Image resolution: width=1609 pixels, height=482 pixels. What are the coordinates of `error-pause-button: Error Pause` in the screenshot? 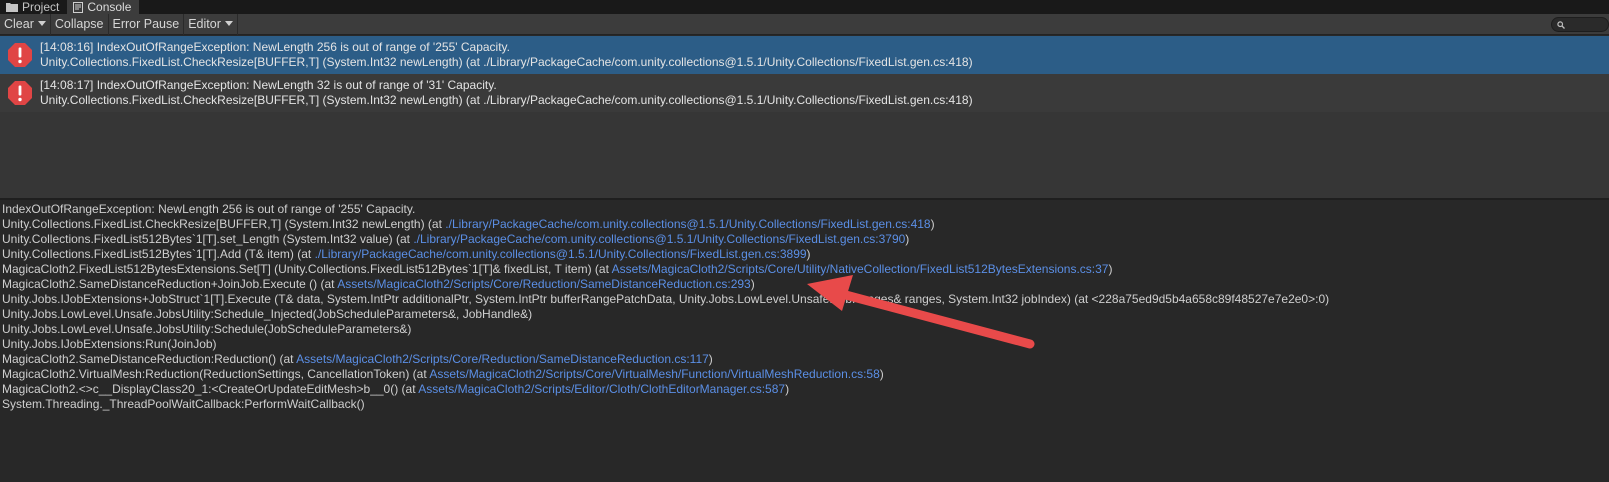 It's located at (147, 24).